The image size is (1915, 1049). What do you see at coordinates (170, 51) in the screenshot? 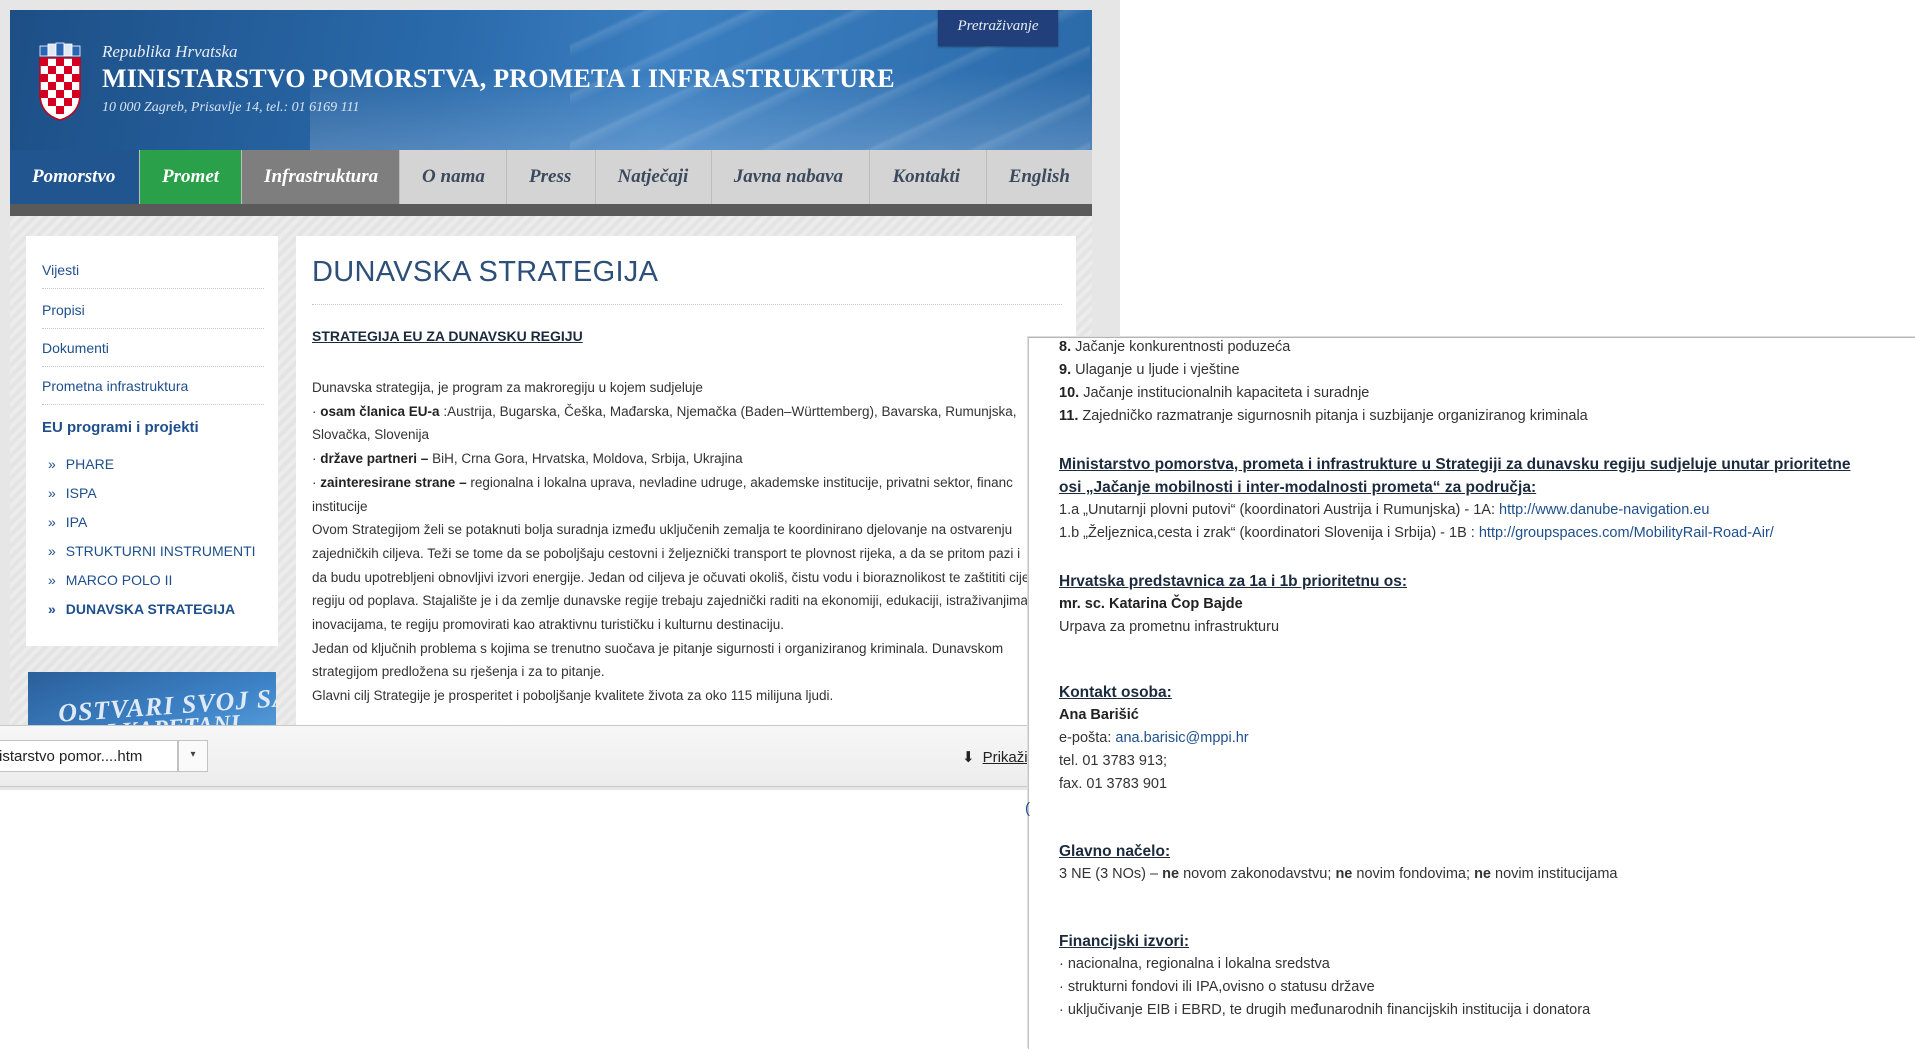
I see `republic-label: Republika Hrvatska` at bounding box center [170, 51].